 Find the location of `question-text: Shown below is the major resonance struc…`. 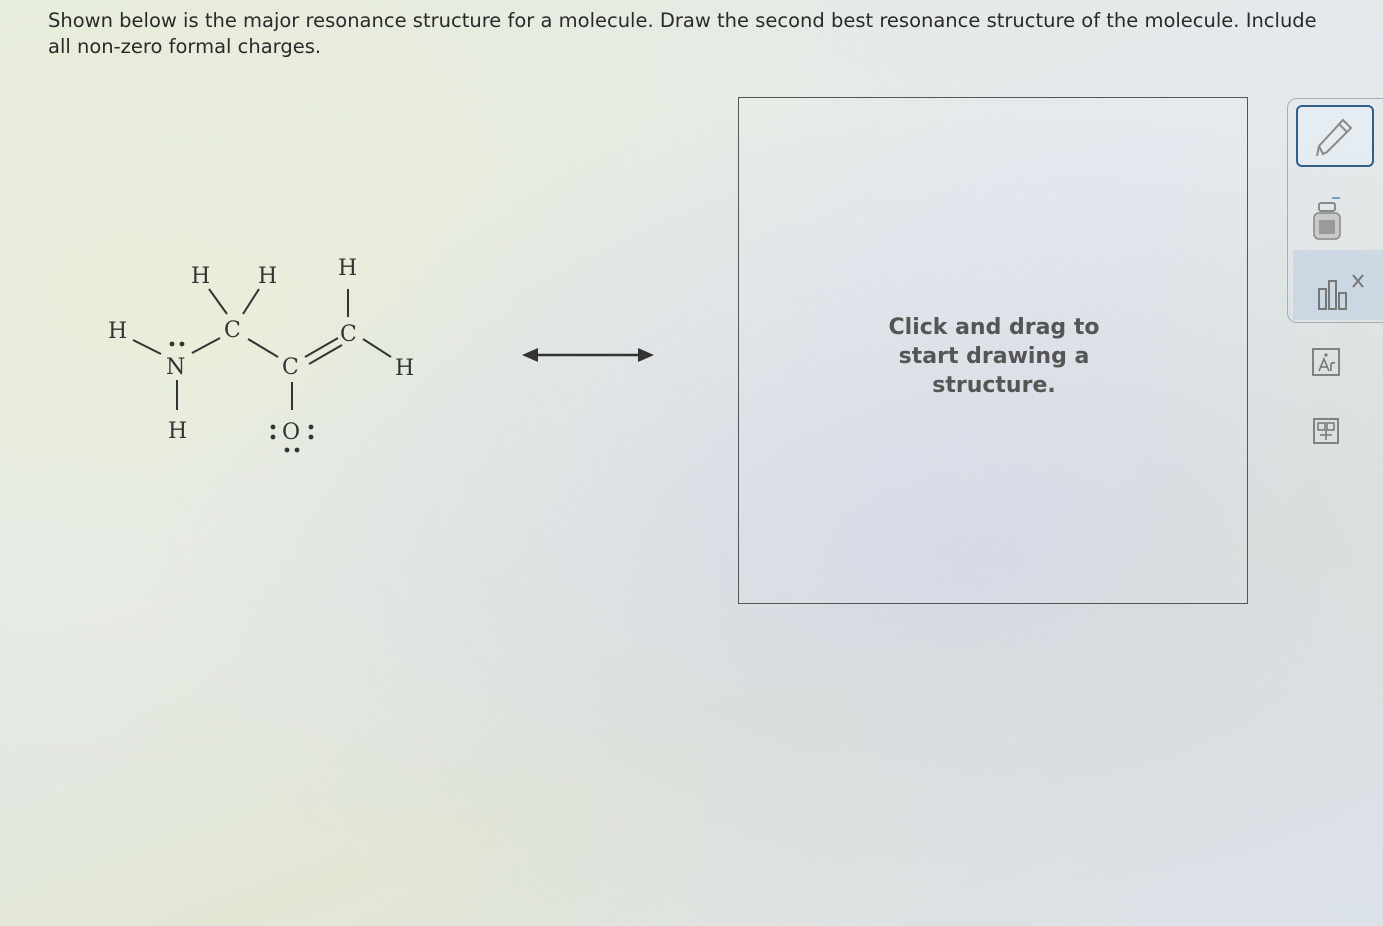

question-text: Shown below is the major resonance struc… is located at coordinates (682, 33).